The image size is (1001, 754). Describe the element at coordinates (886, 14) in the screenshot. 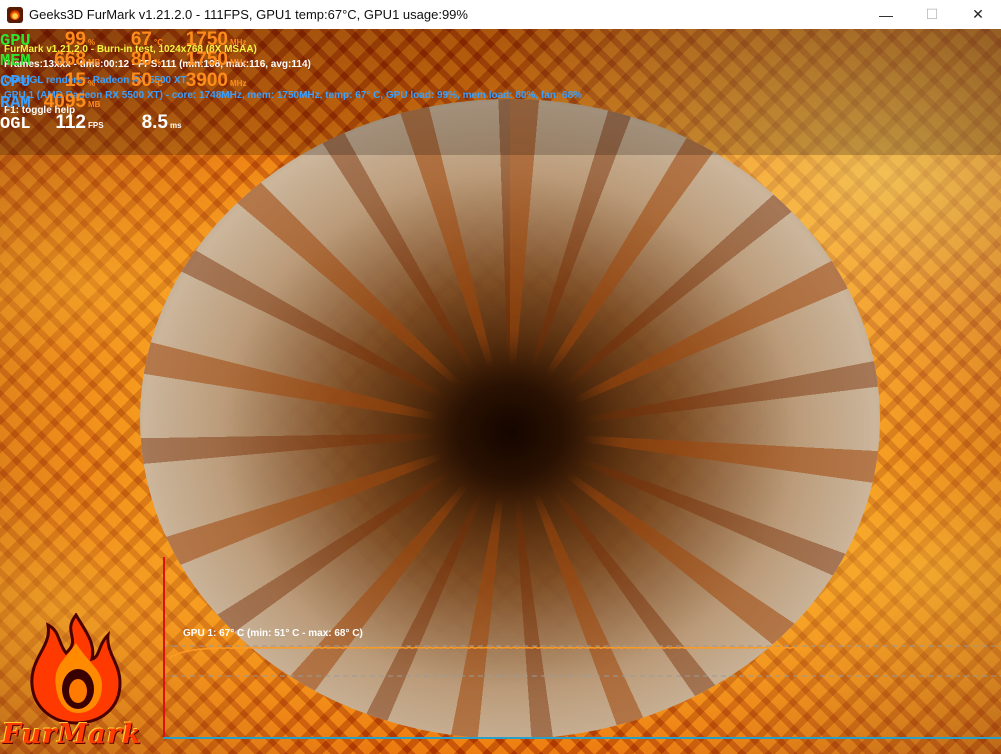

I see `minimize-button: —` at that location.